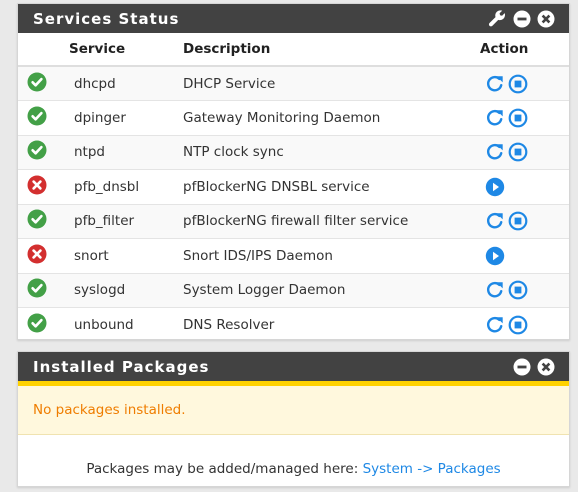 Image resolution: width=578 pixels, height=492 pixels. What do you see at coordinates (37, 50) in the screenshot?
I see `status-column-header` at bounding box center [37, 50].